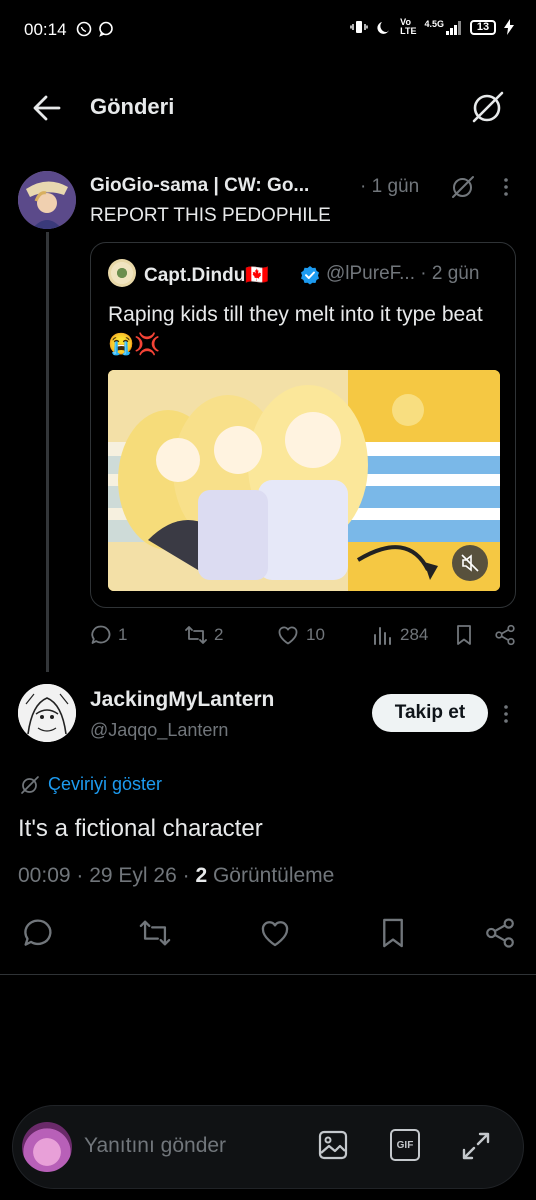  I want to click on post-meta: 00:09 · 29 Eyl 26 · 2 Görüntüleme, so click(176, 876).